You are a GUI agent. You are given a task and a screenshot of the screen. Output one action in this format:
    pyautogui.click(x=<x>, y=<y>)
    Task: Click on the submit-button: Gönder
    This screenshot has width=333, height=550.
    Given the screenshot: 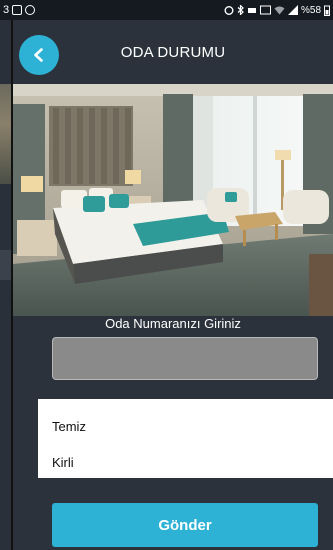 What is the action you would take?
    pyautogui.click(x=185, y=525)
    